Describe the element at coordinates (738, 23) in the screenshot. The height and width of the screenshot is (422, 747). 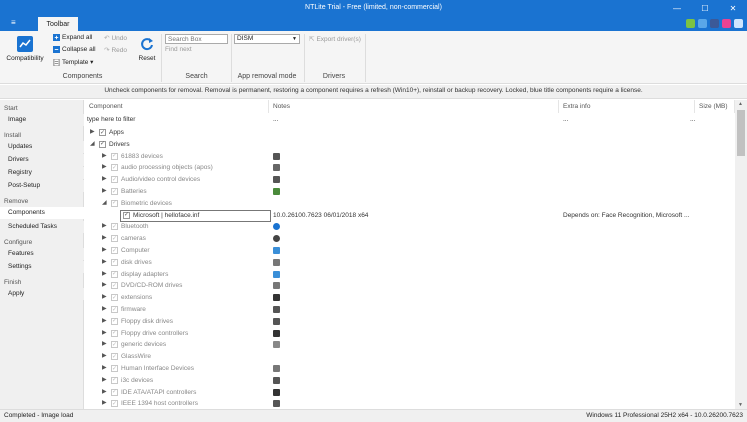
I see `info-icon` at that location.